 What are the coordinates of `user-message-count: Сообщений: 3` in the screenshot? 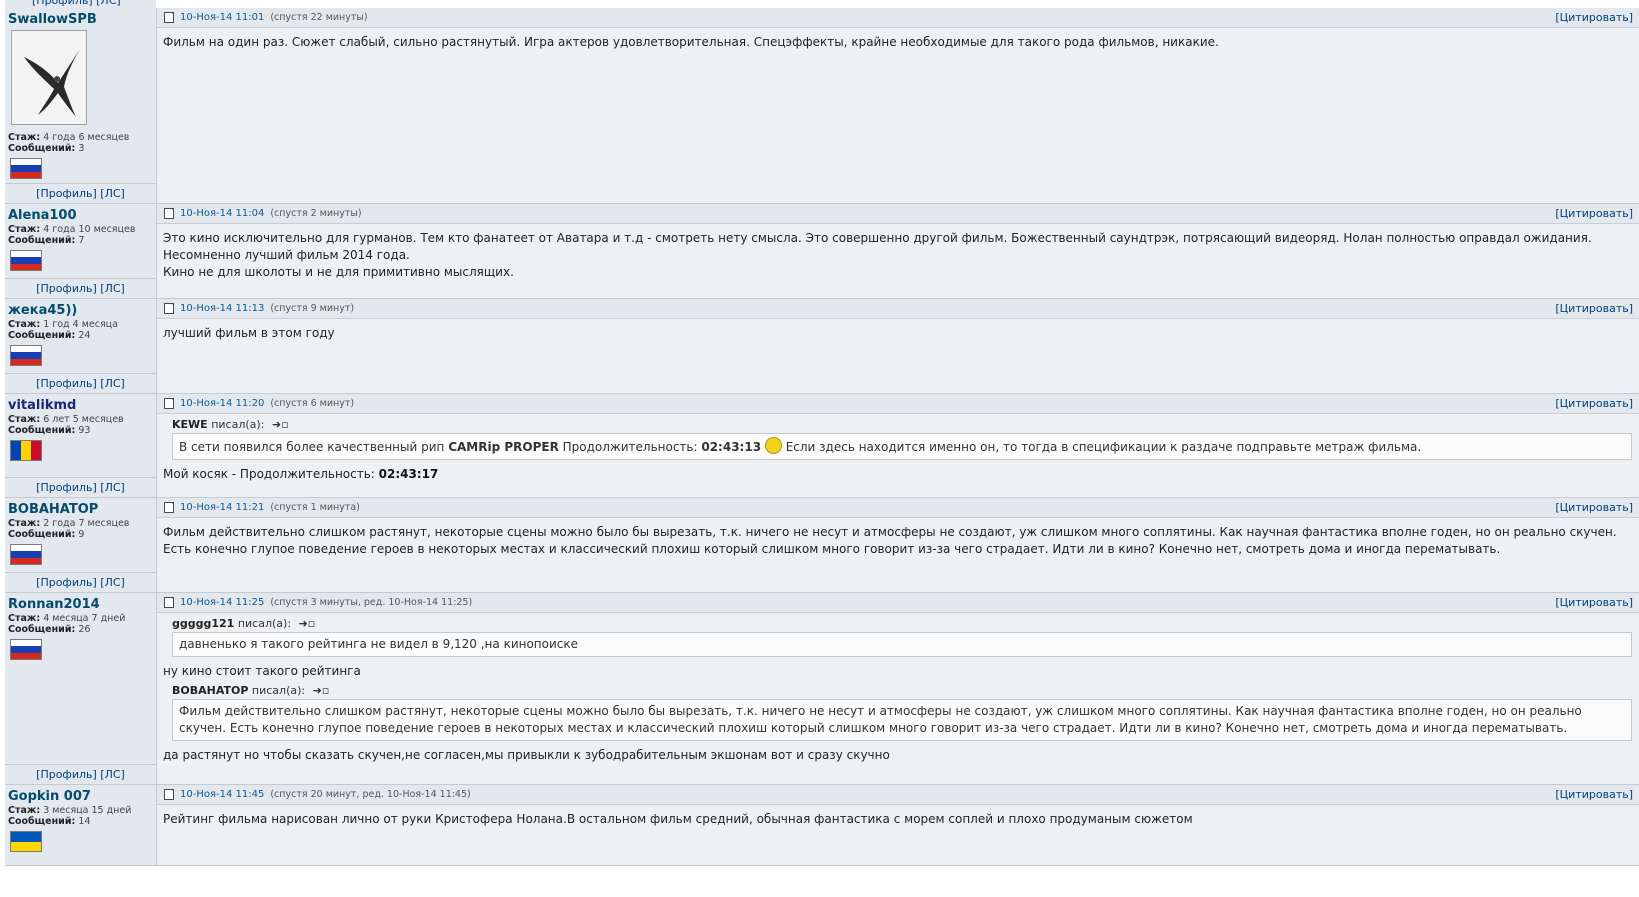 It's located at (46, 148).